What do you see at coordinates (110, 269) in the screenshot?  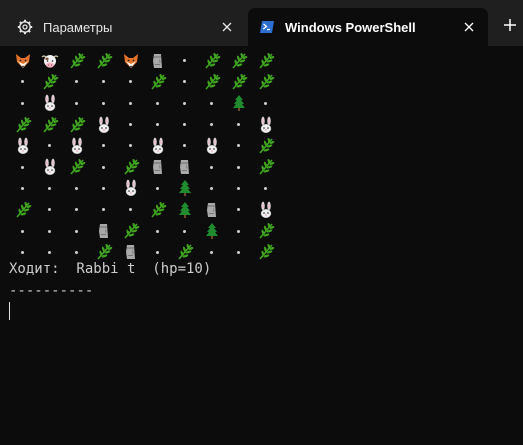 I see `status-line: Ходит: Rabbi t (hp=10)` at bounding box center [110, 269].